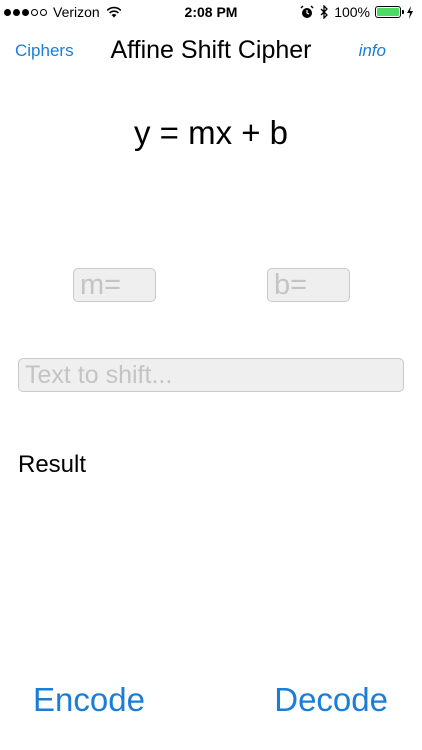 The image size is (422, 750). I want to click on formula-text: y = mx + b, so click(211, 132).